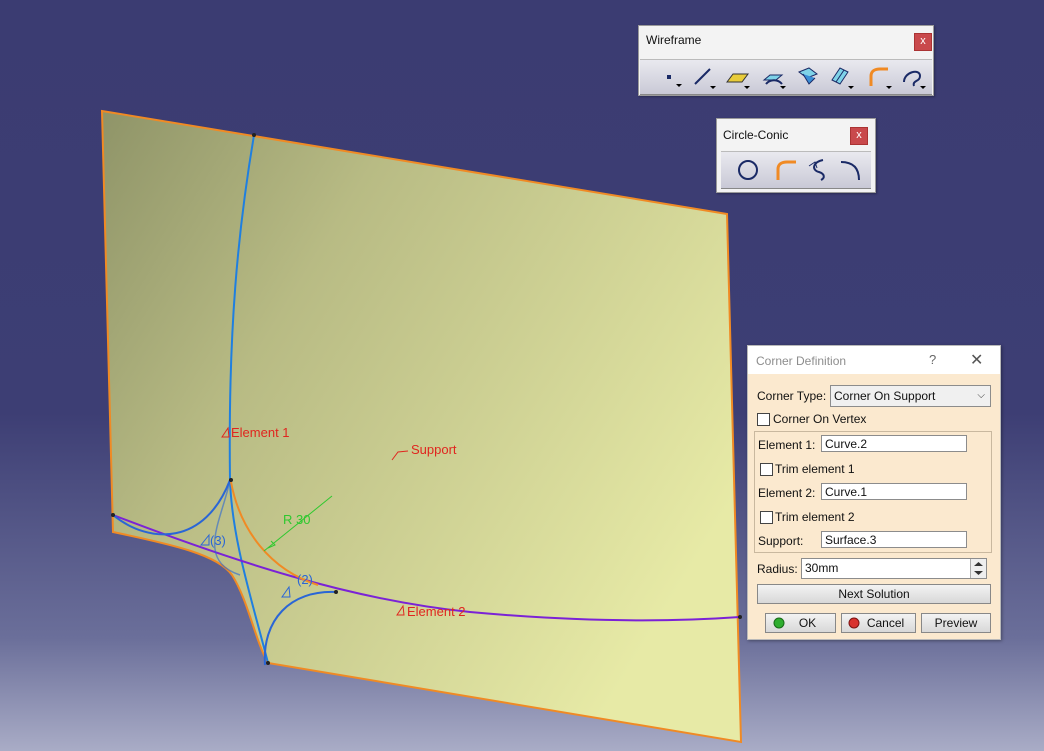  I want to click on ok-button: OK, so click(800, 623).